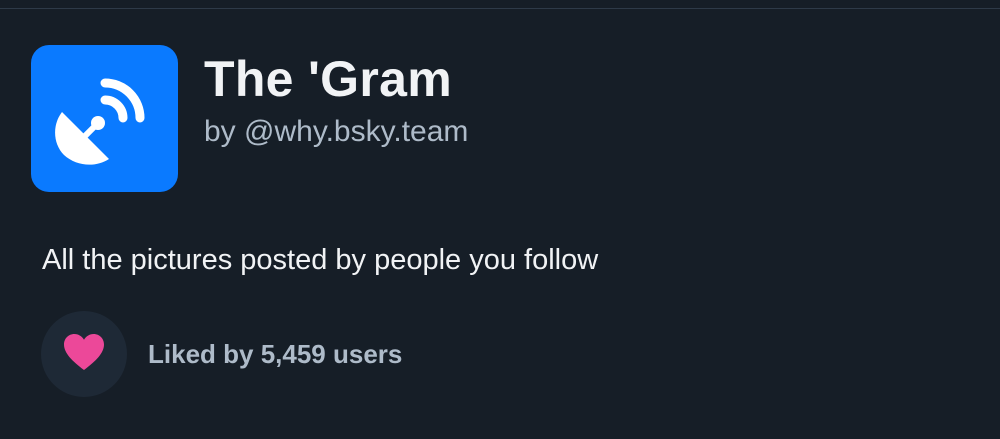 The height and width of the screenshot is (439, 1000). I want to click on like-button, so click(84, 354).